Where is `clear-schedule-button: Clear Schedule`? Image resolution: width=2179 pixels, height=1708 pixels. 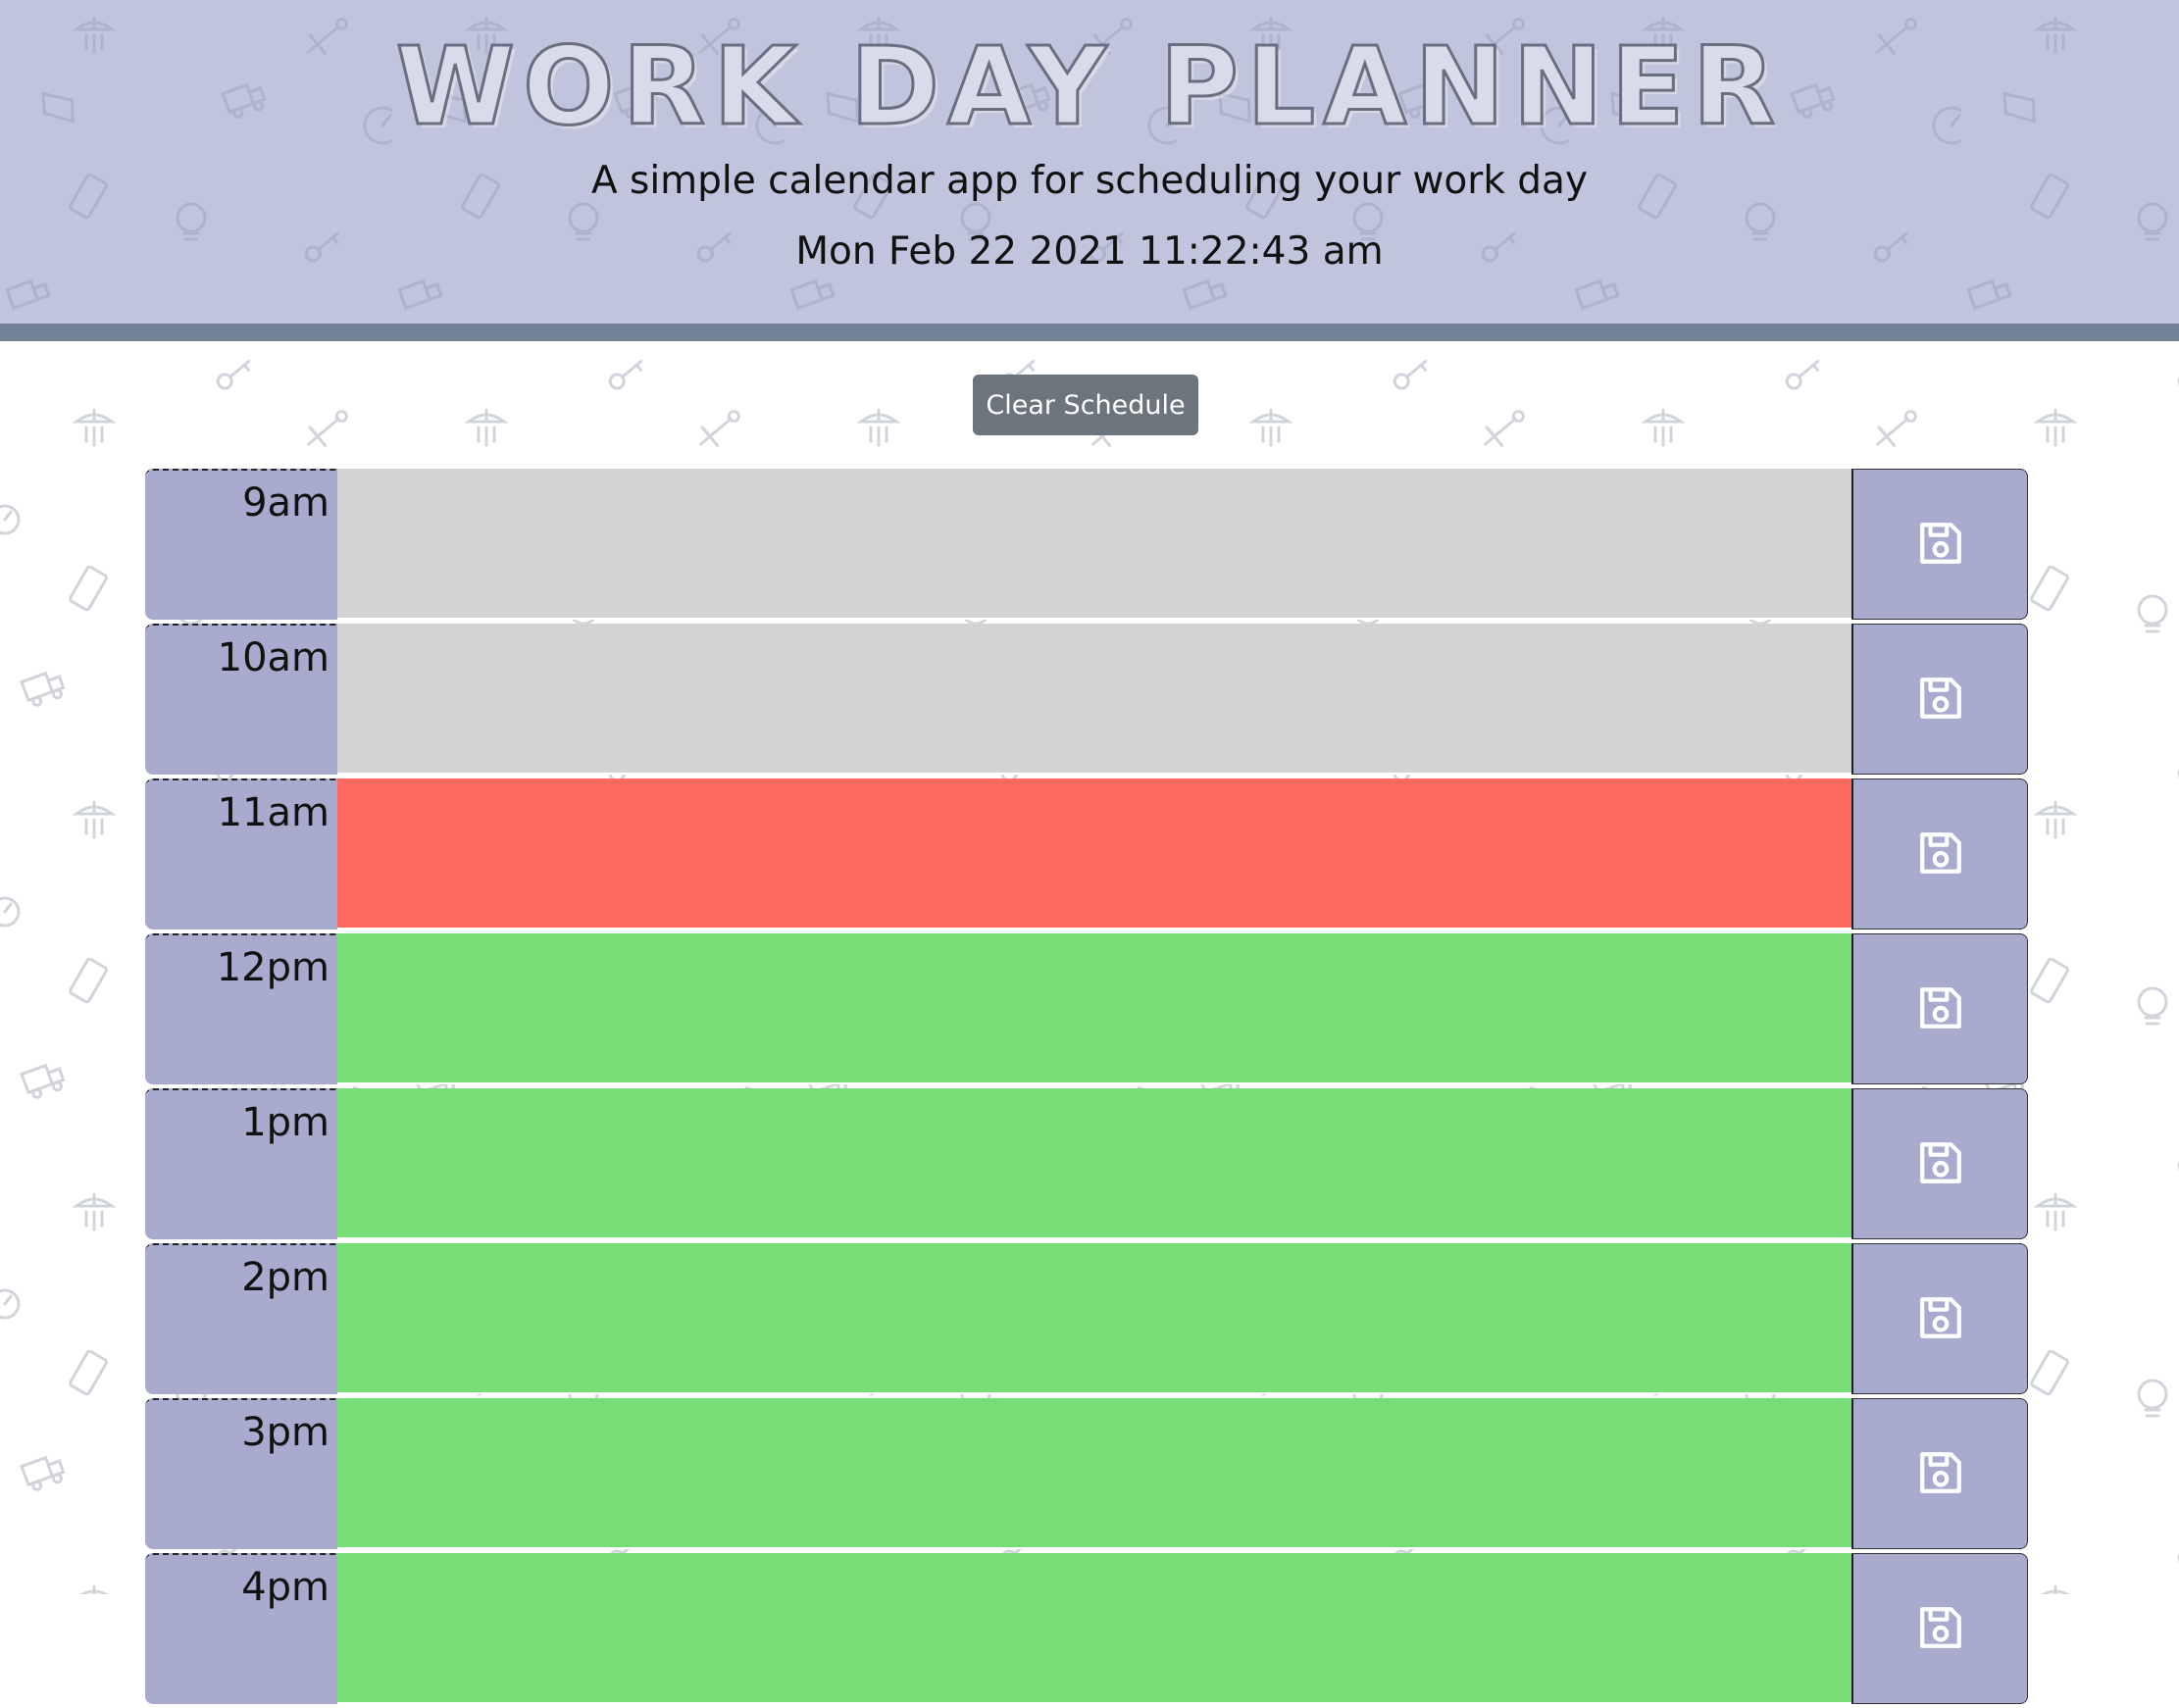
clear-schedule-button: Clear Schedule is located at coordinates (1086, 405).